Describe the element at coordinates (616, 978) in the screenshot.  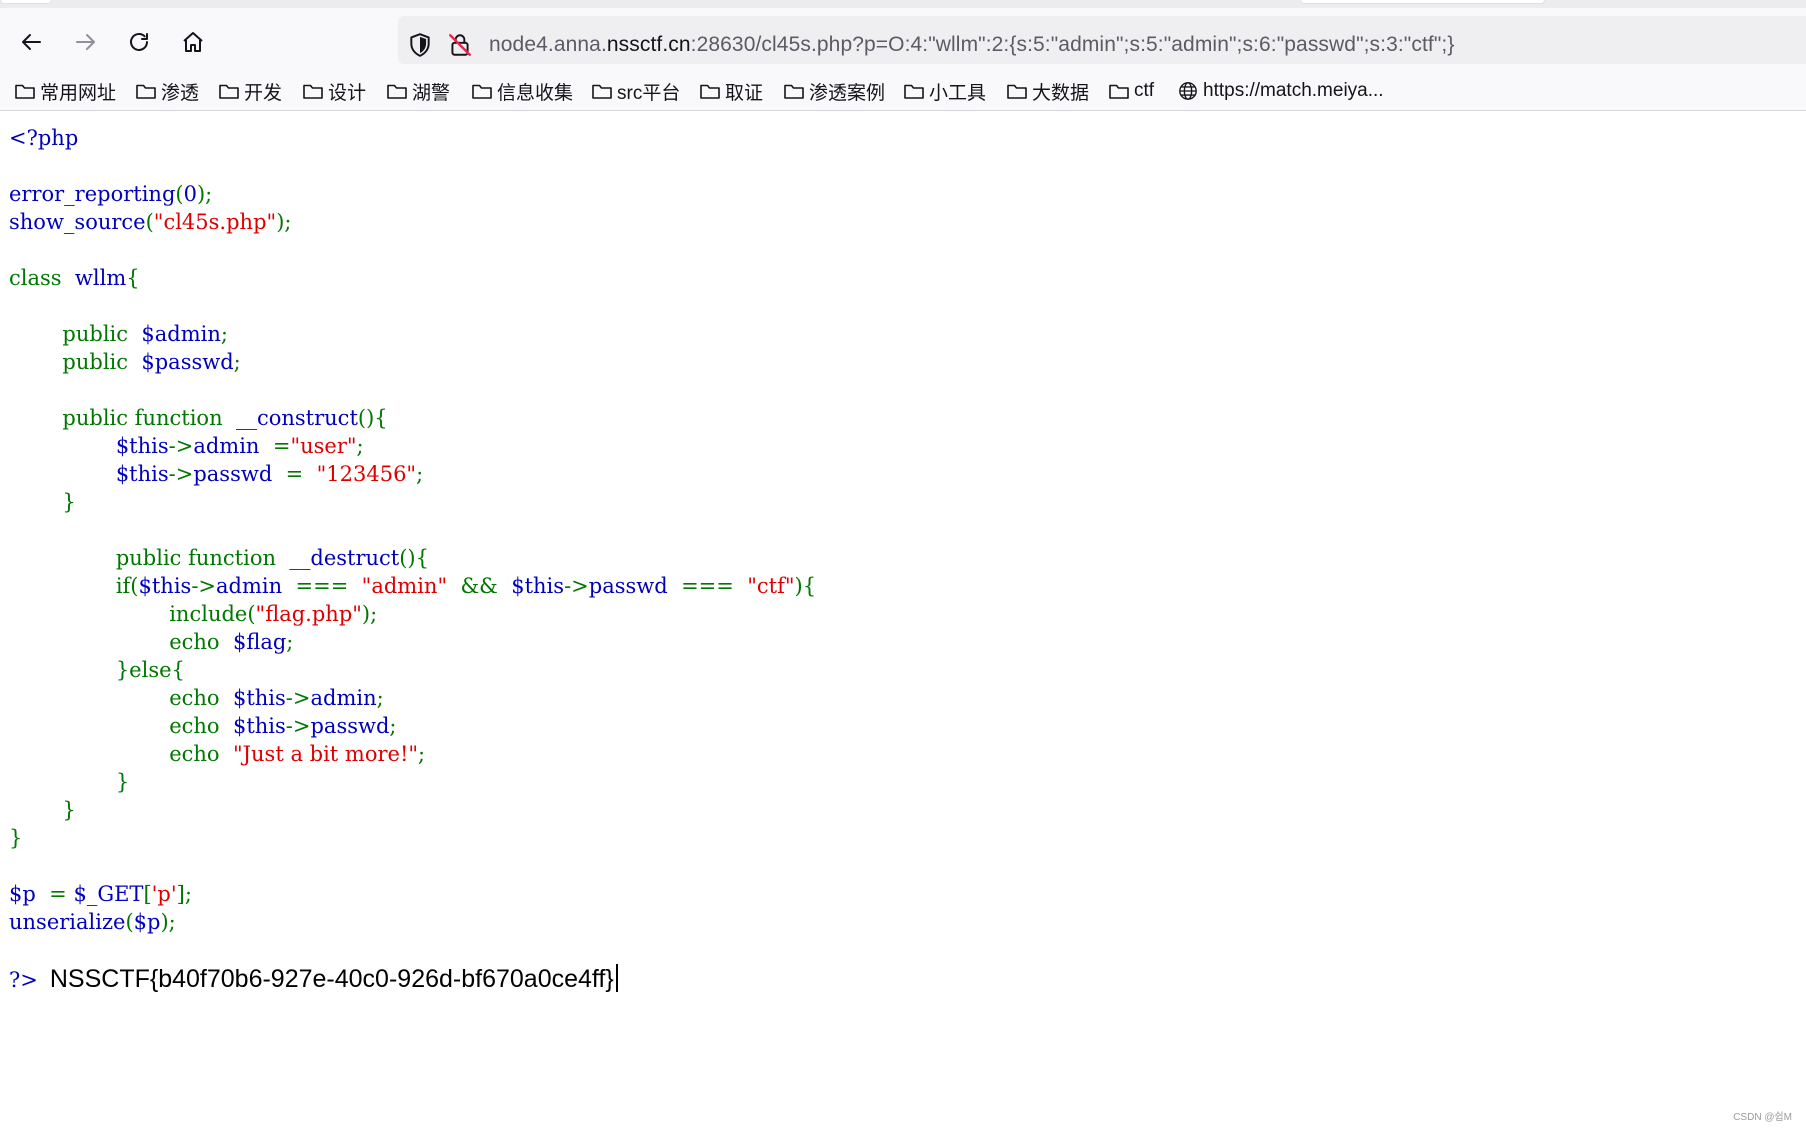
I see `text-caret` at that location.